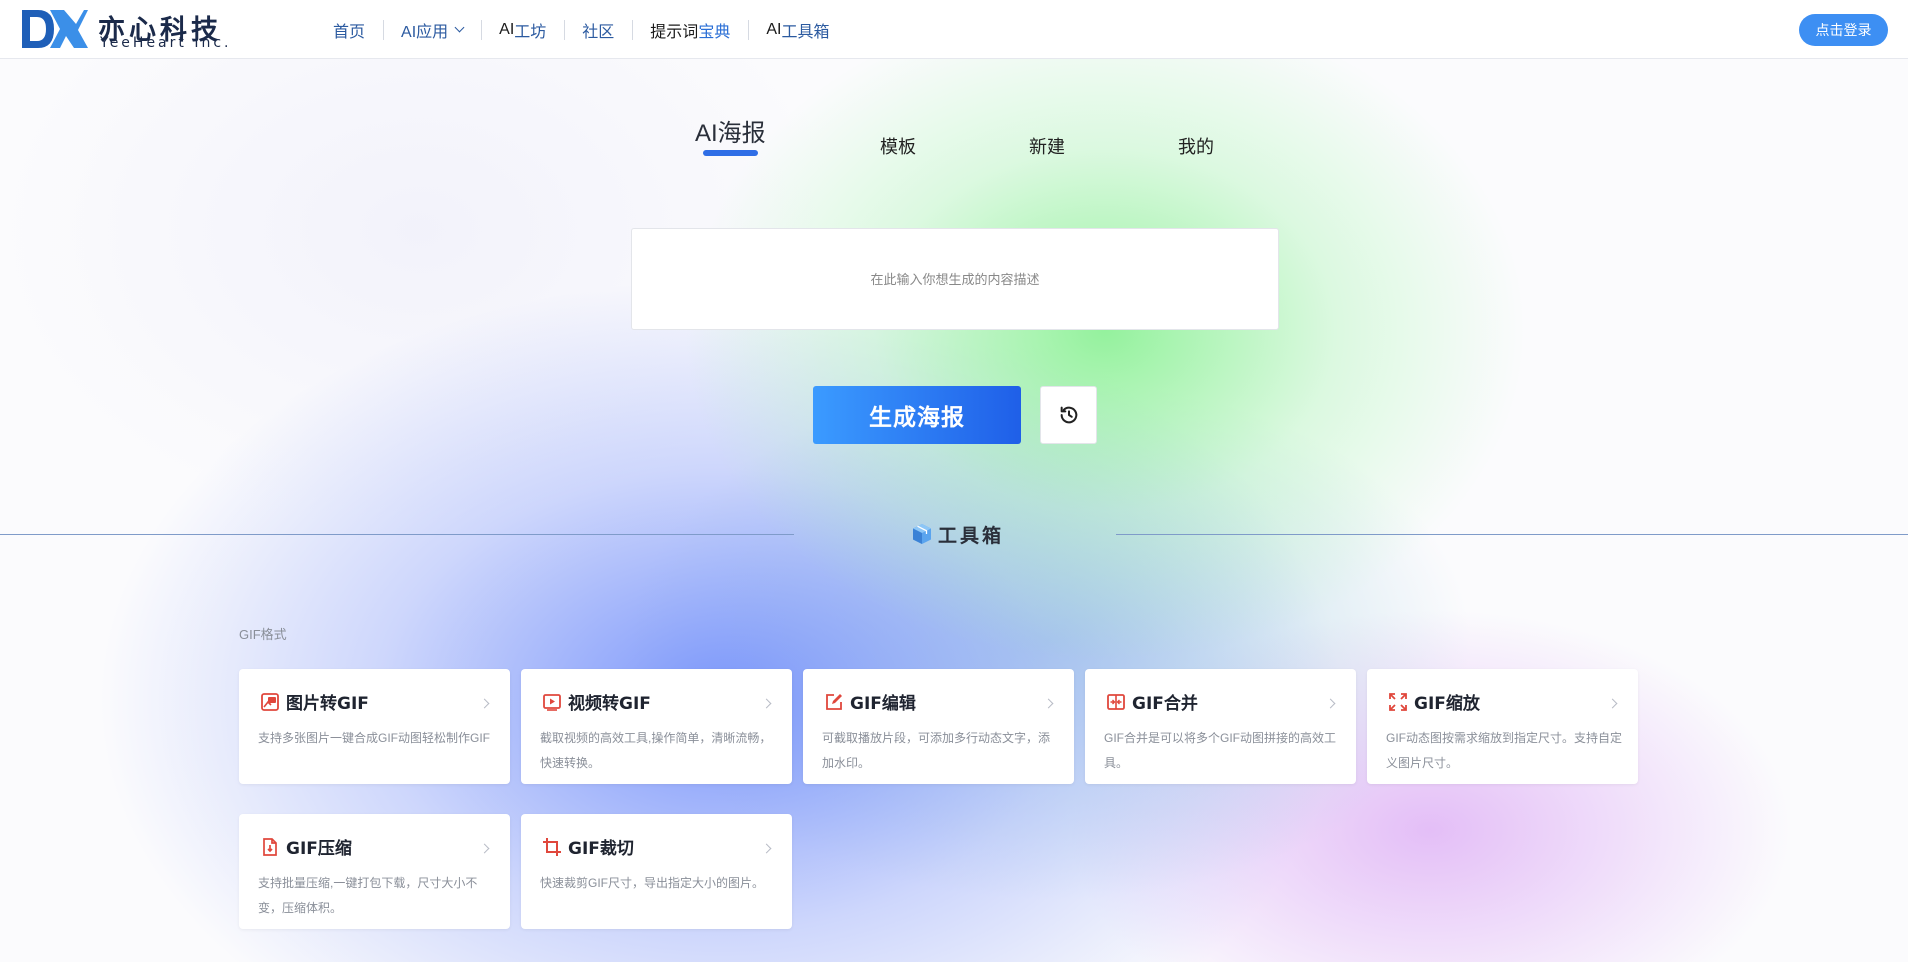 The image size is (1908, 962). I want to click on generate-poster-button: 生成海报, so click(917, 415).